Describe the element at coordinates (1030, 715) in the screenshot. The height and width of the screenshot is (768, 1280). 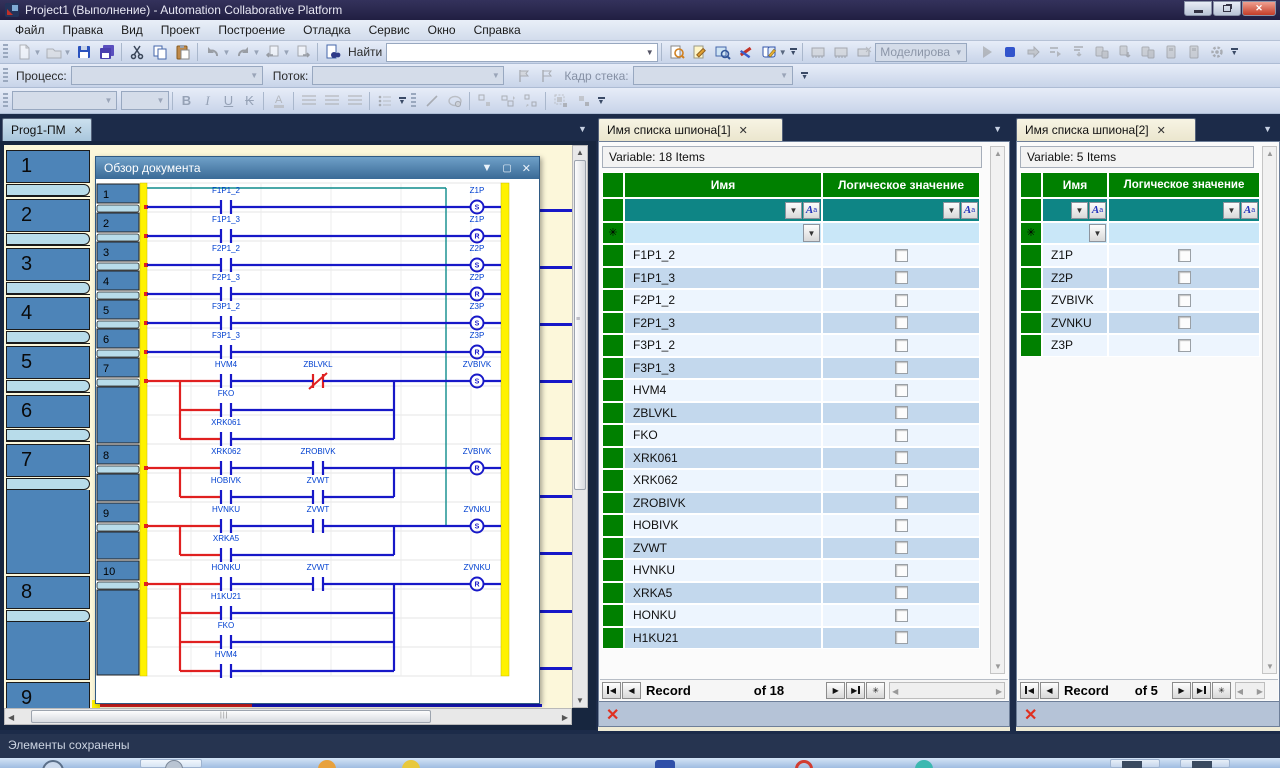
I see `delete-icon: ✕` at that location.